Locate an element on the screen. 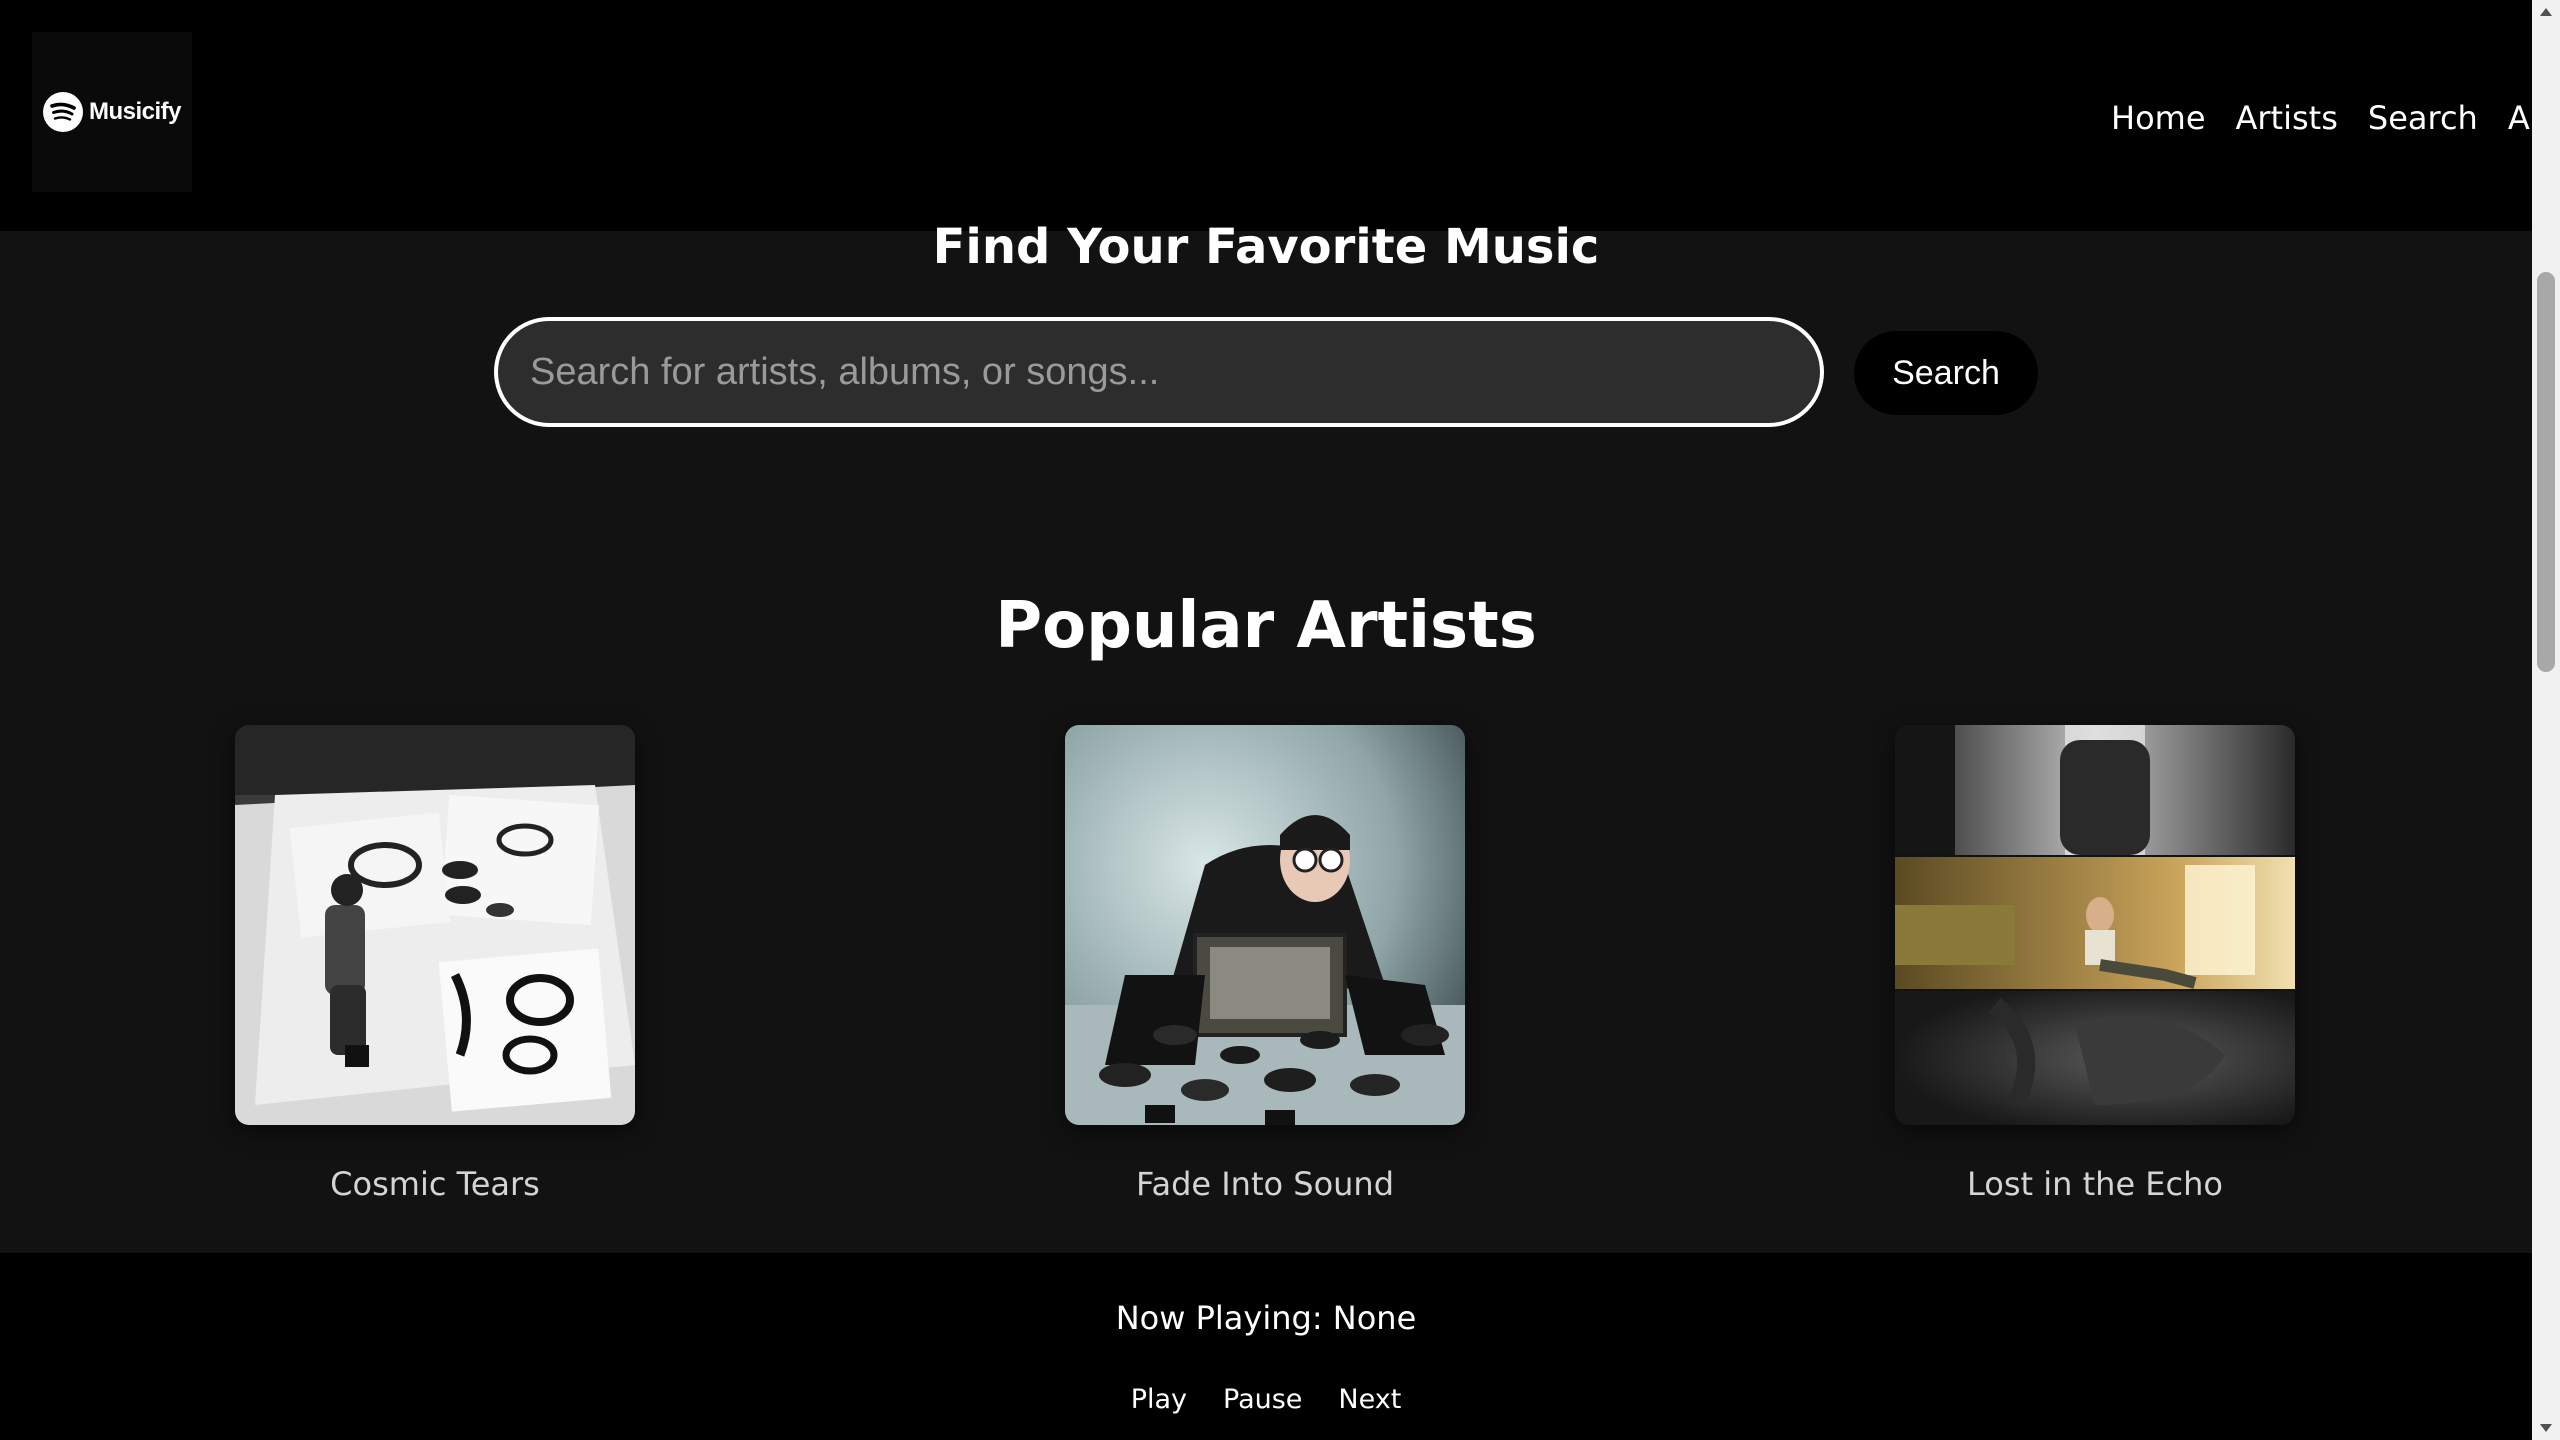  logo-text: Musicify is located at coordinates (135, 111).